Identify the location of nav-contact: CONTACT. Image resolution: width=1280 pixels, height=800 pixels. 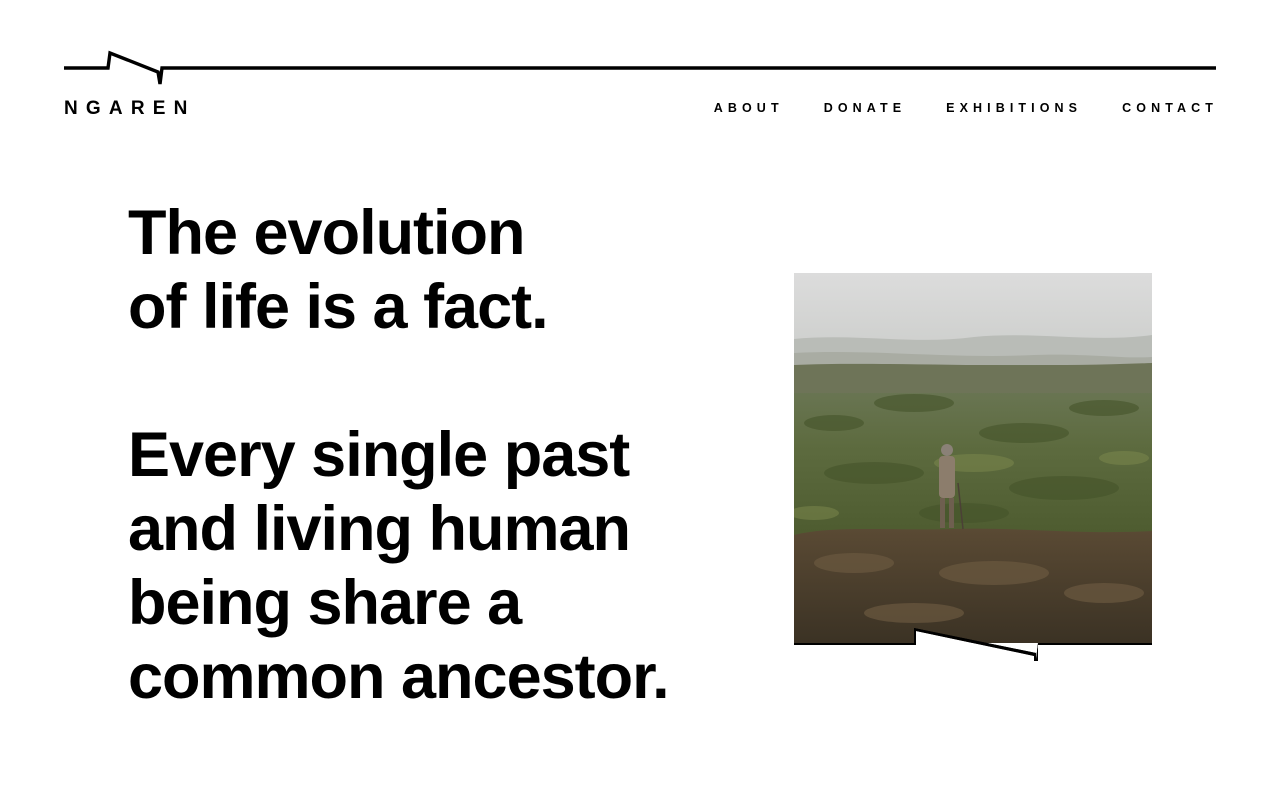
(1170, 108).